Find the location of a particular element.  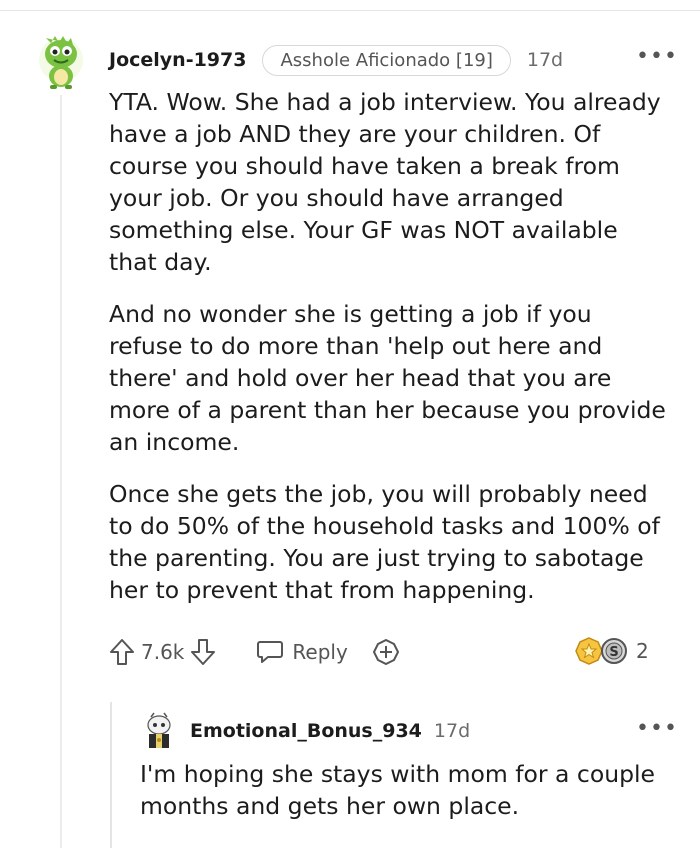

reply-thread-line is located at coordinates (111, 775).